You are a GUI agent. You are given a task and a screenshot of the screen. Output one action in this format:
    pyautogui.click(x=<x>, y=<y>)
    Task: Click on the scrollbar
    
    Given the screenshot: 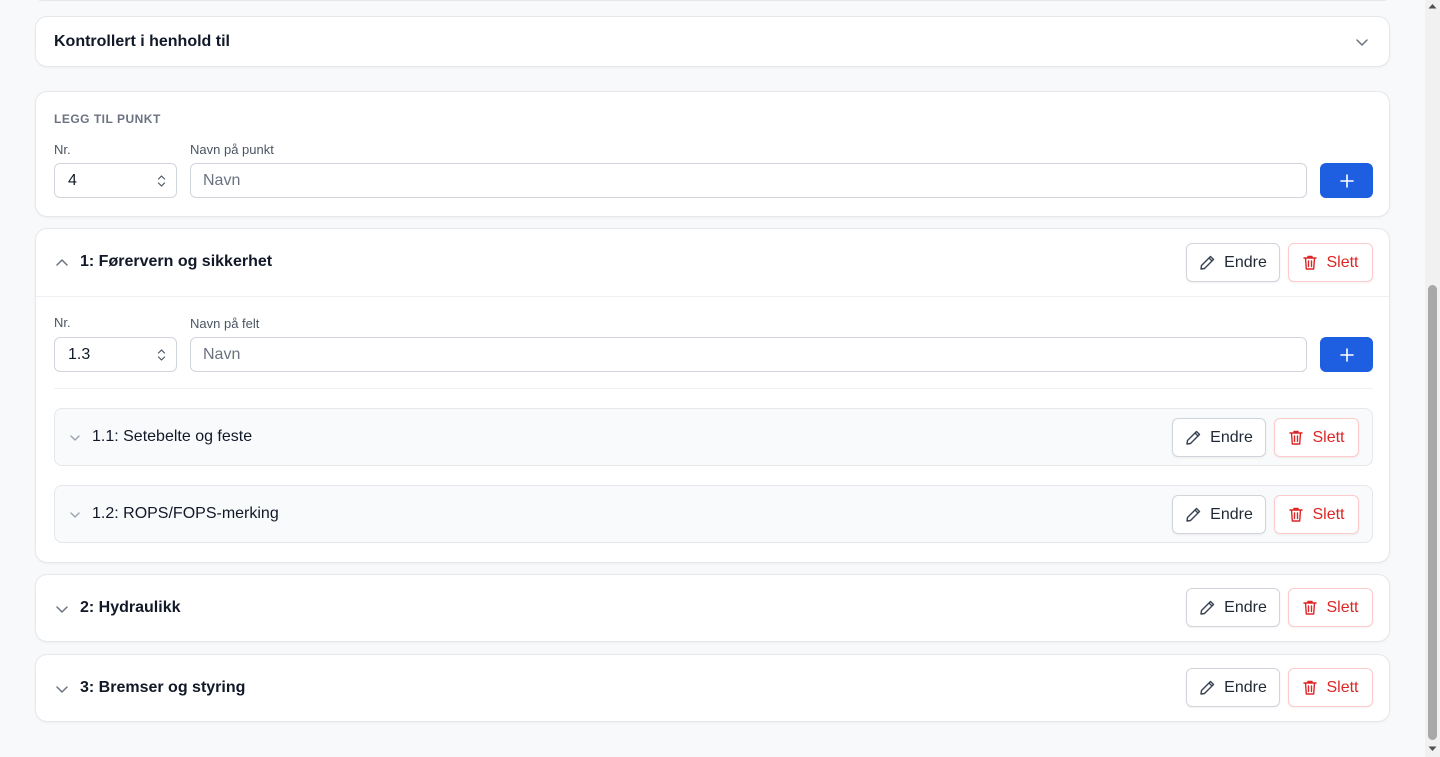 What is the action you would take?
    pyautogui.click(x=1432, y=378)
    